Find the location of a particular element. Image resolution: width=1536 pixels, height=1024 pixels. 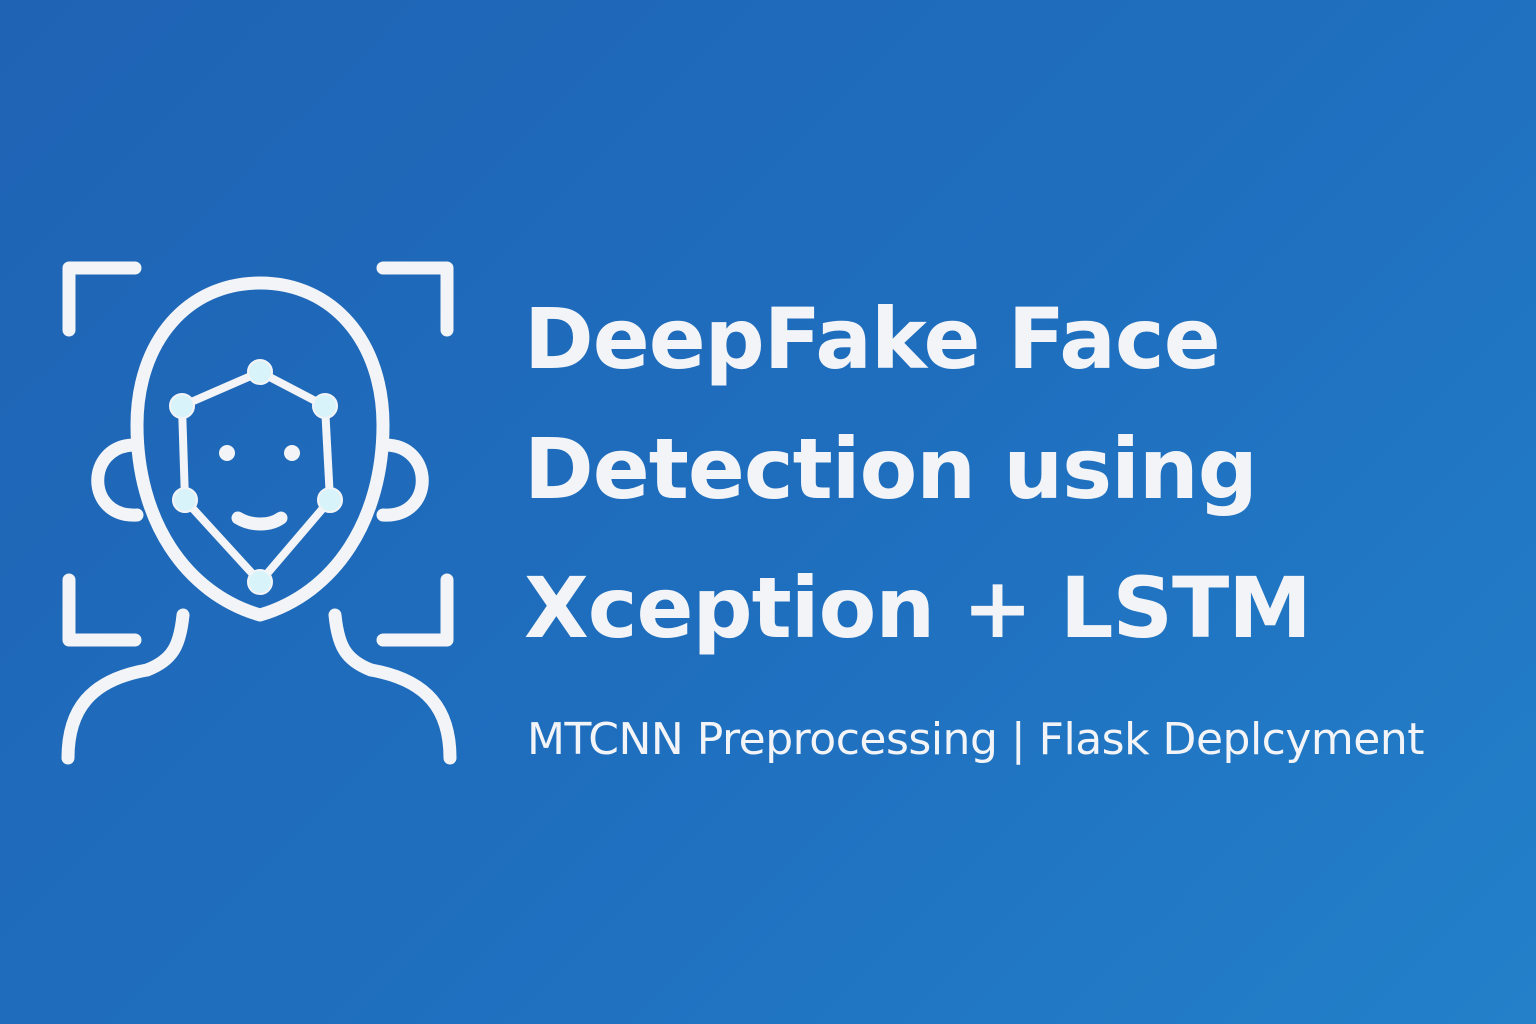

bracket-top-right is located at coordinates (415, 299).